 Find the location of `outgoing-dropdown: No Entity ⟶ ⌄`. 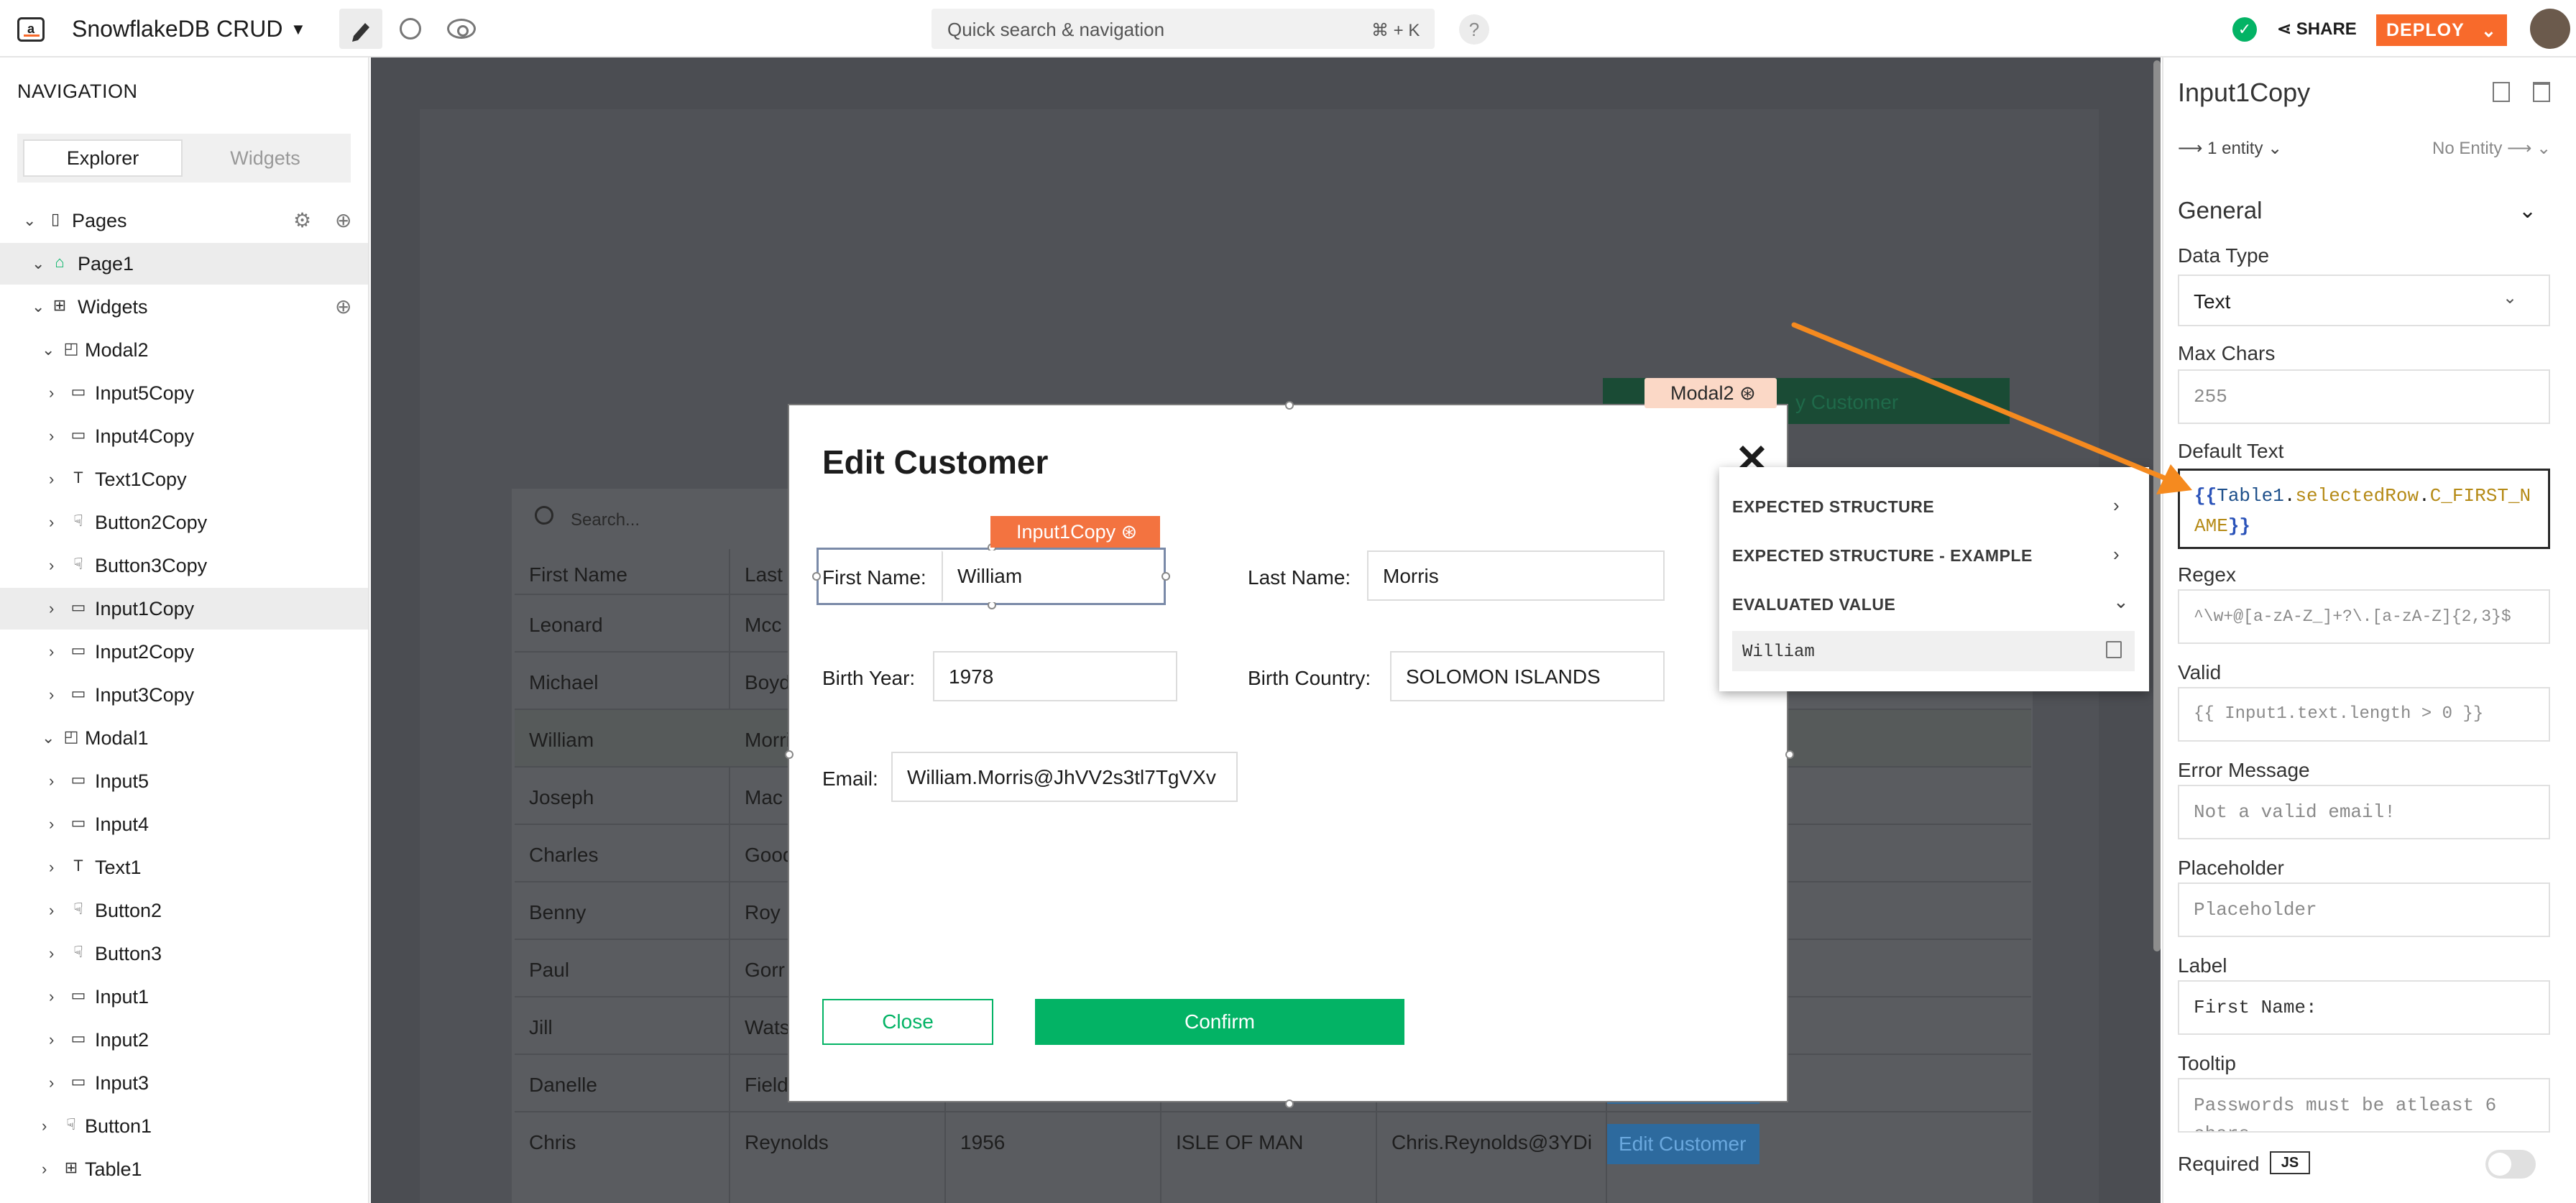

outgoing-dropdown: No Entity ⟶ ⌄ is located at coordinates (2491, 148).